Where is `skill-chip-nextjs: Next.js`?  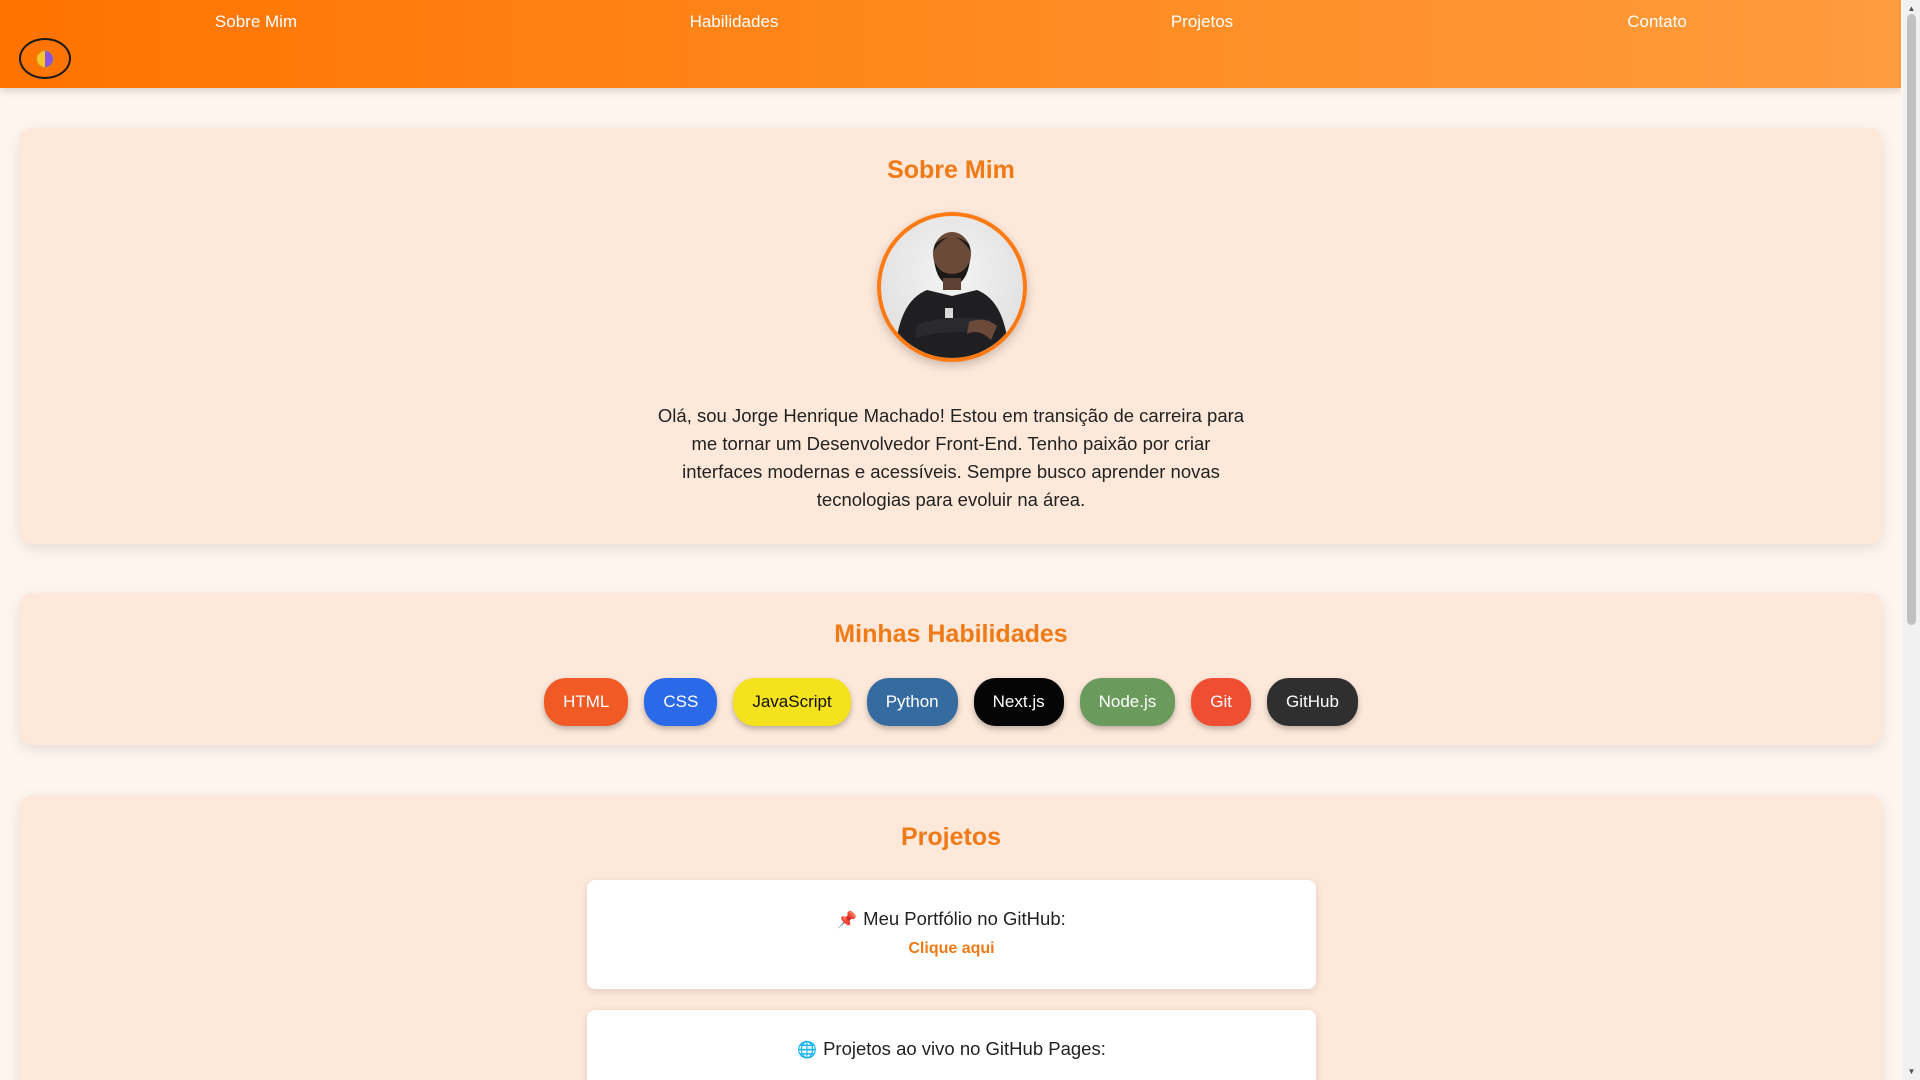 skill-chip-nextjs: Next.js is located at coordinates (1018, 702).